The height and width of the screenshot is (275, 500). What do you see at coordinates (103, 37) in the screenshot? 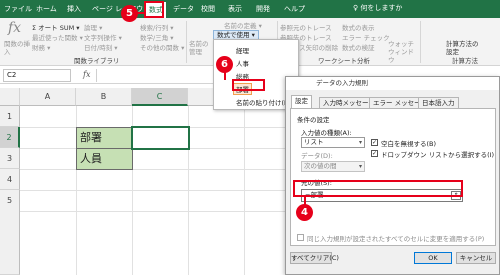
I see `text-functions-button: 文字列操作 ▾` at bounding box center [103, 37].